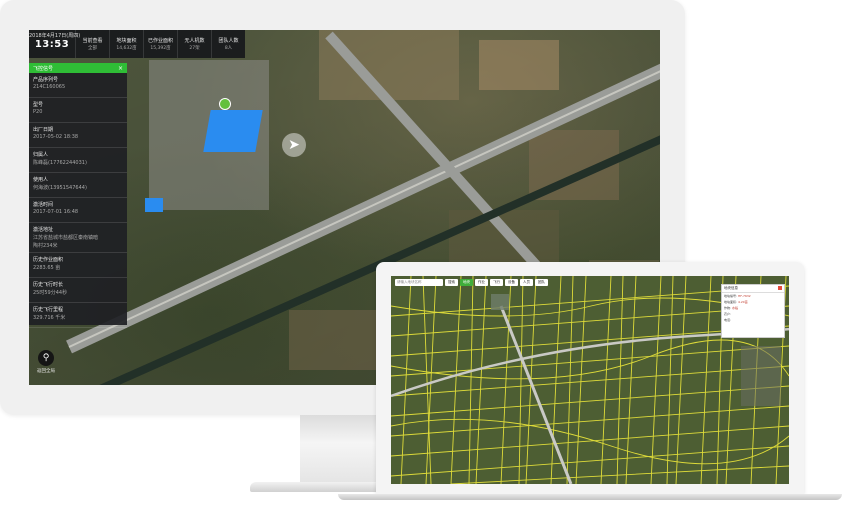 This screenshot has height=505, width=845. I want to click on info-row-activation-address: 激活地址 江苏省盐城市盐都区秦南镇暗 陶村234米, so click(78, 238).